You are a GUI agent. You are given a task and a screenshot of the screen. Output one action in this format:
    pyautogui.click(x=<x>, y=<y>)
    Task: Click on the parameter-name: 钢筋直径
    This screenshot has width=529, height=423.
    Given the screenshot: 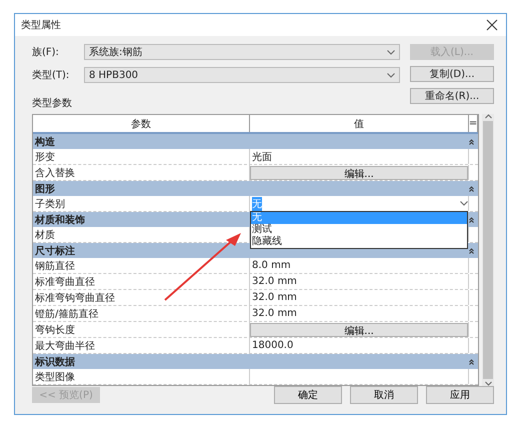 What is the action you would take?
    pyautogui.click(x=141, y=265)
    